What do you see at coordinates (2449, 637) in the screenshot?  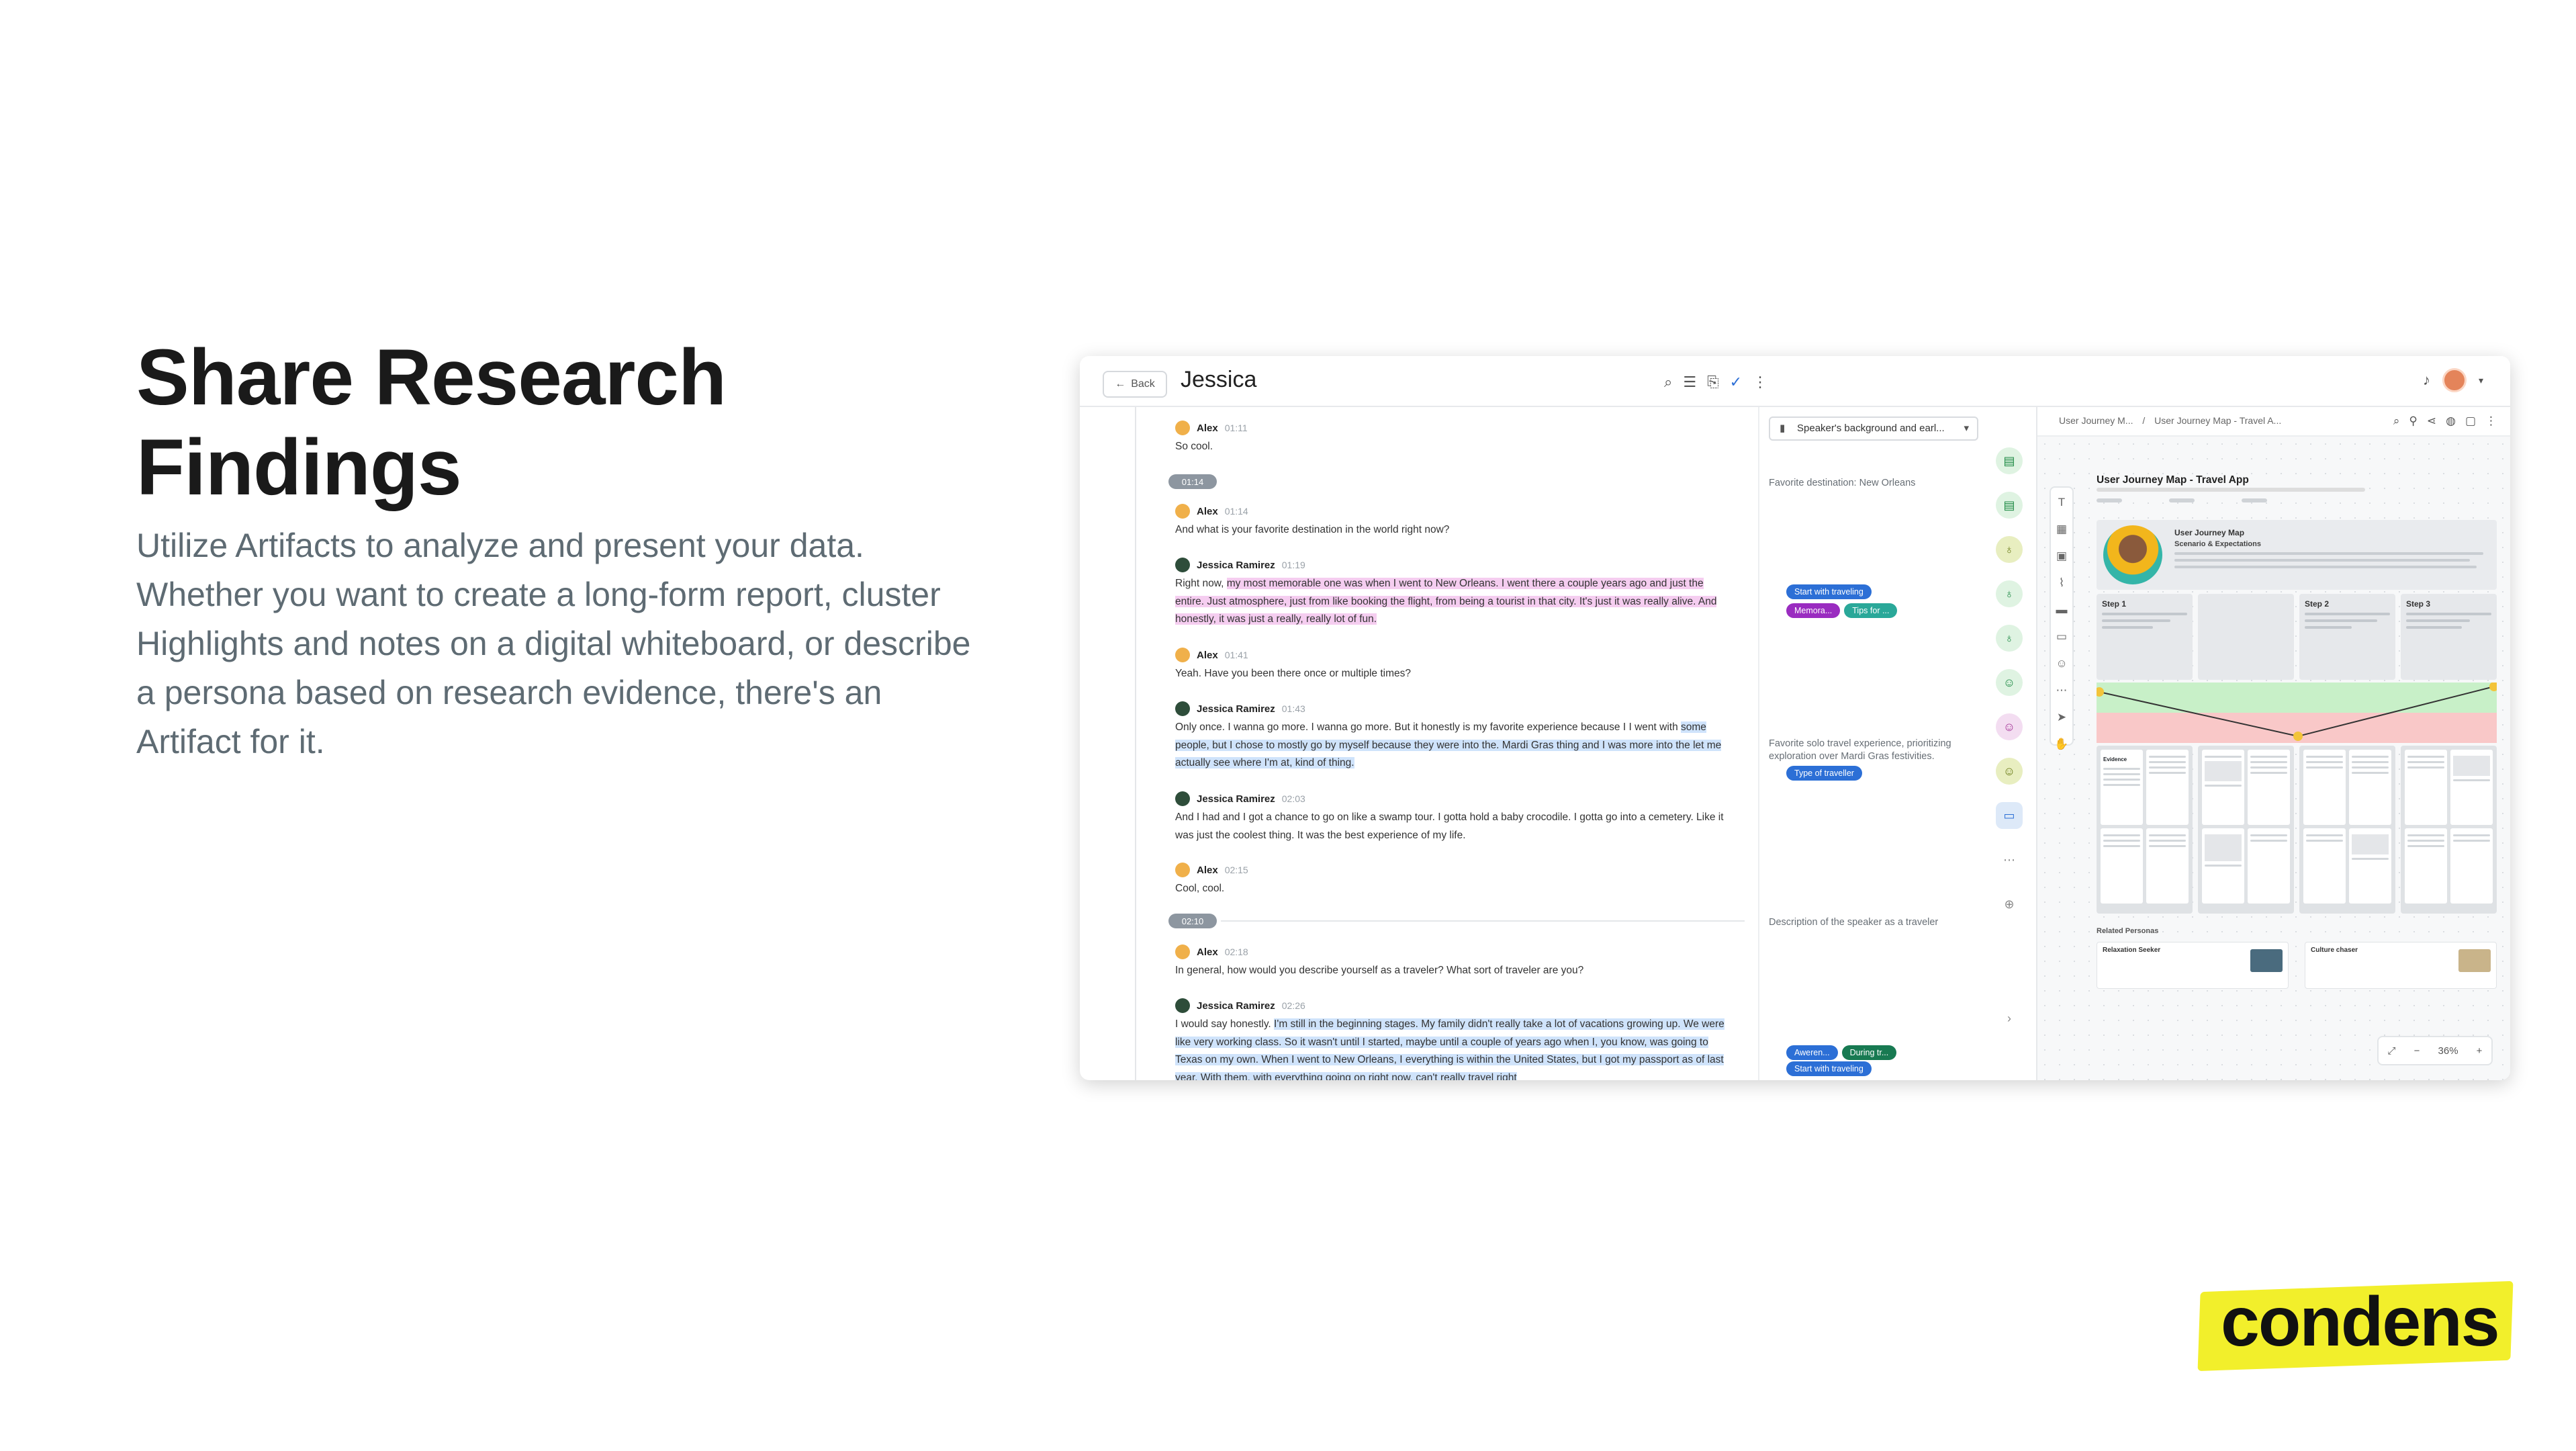 I see `step-card: Step 3` at bounding box center [2449, 637].